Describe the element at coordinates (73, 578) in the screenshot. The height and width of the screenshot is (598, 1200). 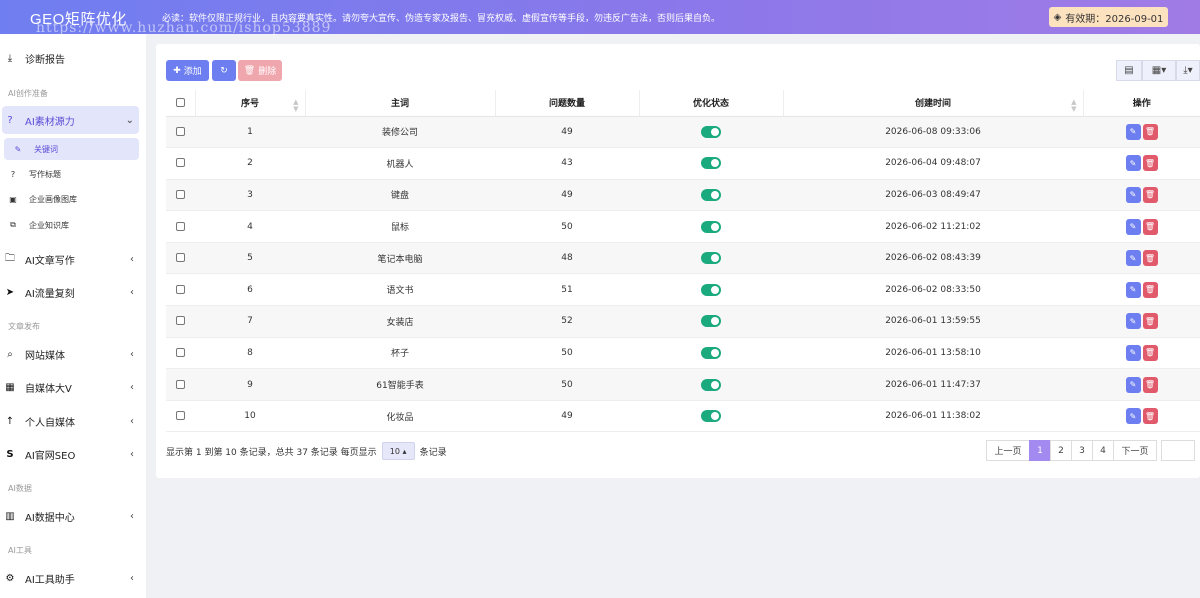
I see `sidebar-item-tool-assistant: ⚙ AI工具助手 ‹` at that location.